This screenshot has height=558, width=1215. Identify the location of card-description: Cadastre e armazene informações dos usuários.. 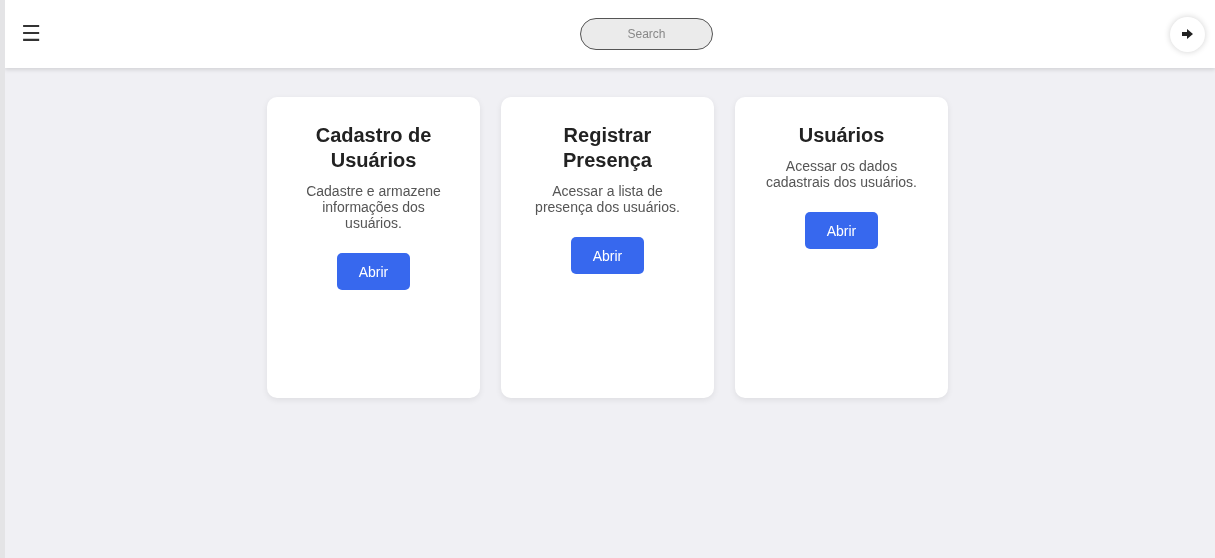
(373, 207).